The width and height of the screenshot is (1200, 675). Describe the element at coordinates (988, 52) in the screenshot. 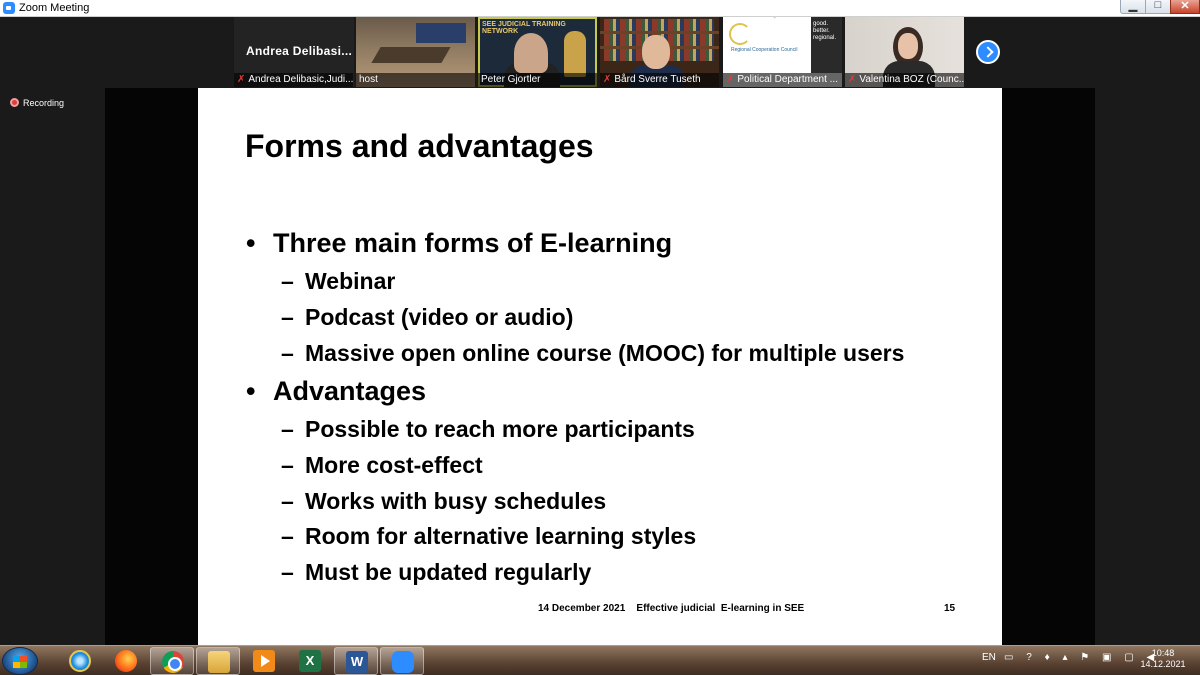

I see `next-participants-chevron-icon` at that location.